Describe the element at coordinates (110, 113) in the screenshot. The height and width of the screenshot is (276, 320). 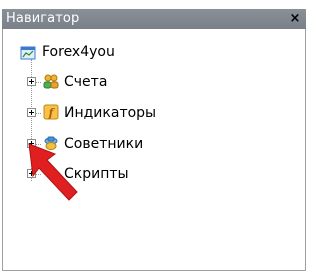
I see `tree-item-label: Индикаторы` at that location.